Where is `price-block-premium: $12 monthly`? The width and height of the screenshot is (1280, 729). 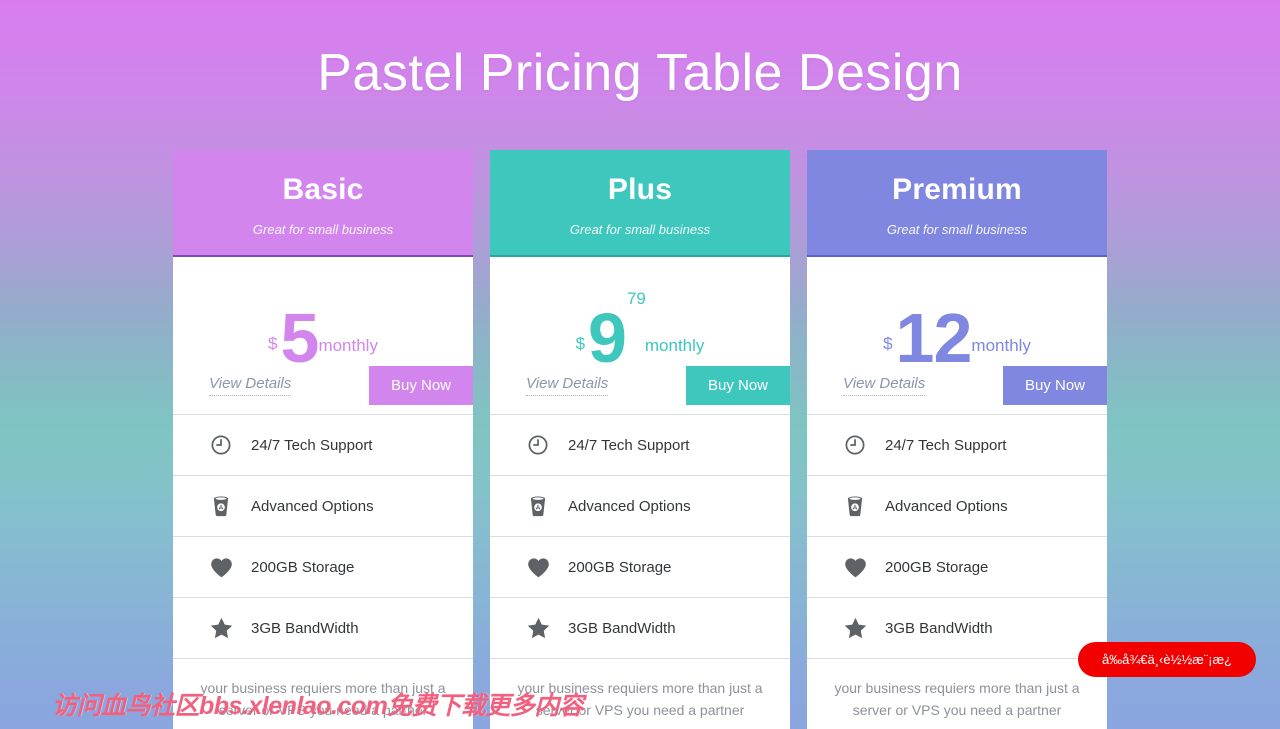 price-block-premium: $12 monthly is located at coordinates (957, 315).